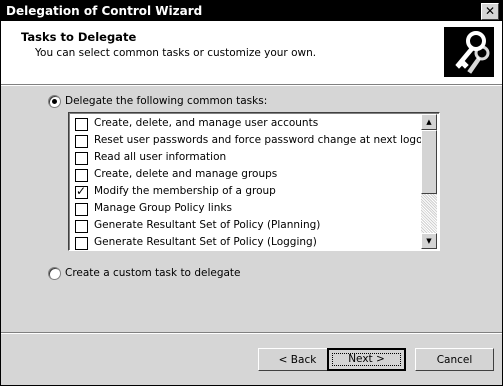  Describe the element at coordinates (251, 85) in the screenshot. I see `header-divider` at that location.